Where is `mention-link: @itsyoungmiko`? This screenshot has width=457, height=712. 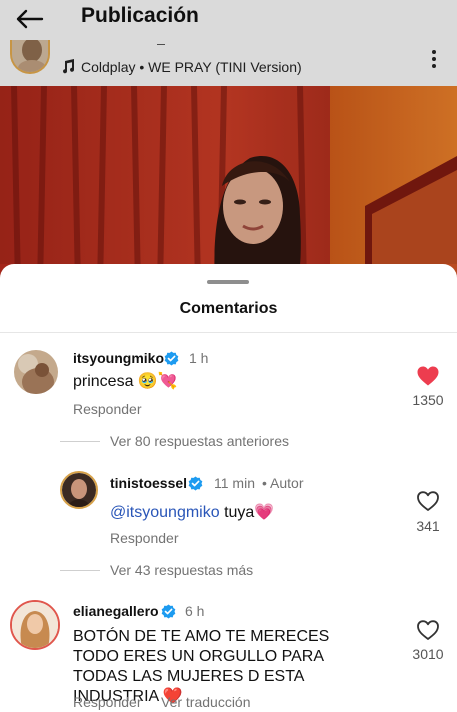 mention-link: @itsyoungmiko is located at coordinates (165, 512).